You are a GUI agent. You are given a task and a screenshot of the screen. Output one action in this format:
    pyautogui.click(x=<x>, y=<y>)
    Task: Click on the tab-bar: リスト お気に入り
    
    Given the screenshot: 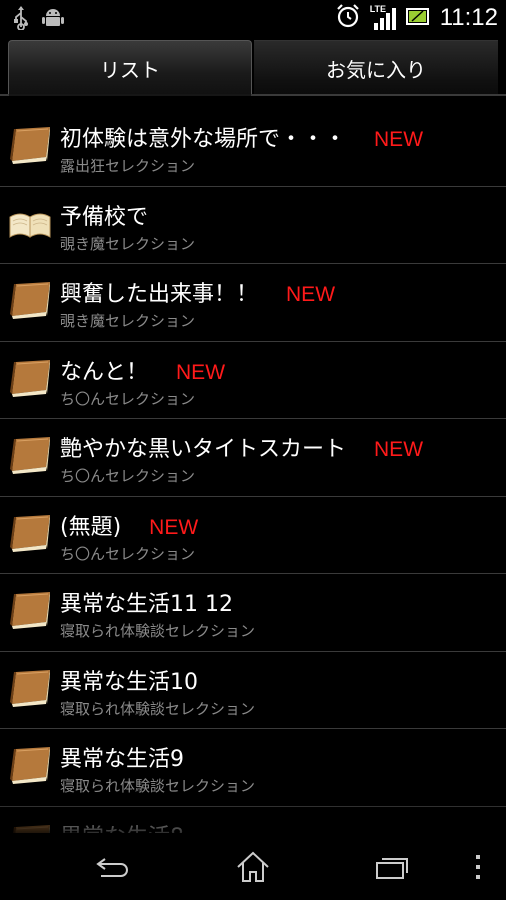 What is the action you would take?
    pyautogui.click(x=253, y=66)
    